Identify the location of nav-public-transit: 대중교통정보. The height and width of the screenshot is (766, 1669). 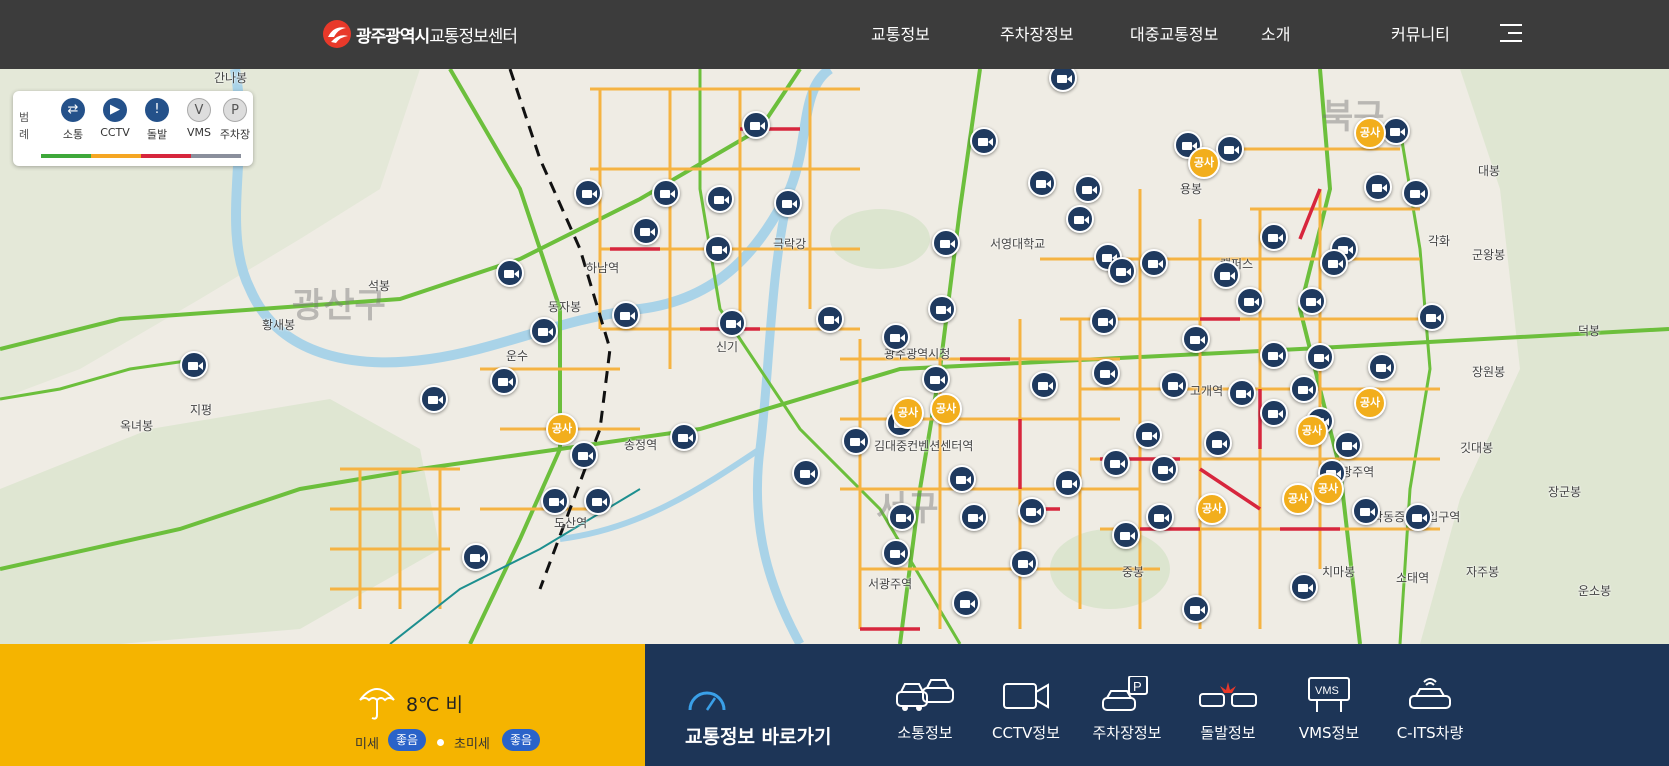
(1174, 33).